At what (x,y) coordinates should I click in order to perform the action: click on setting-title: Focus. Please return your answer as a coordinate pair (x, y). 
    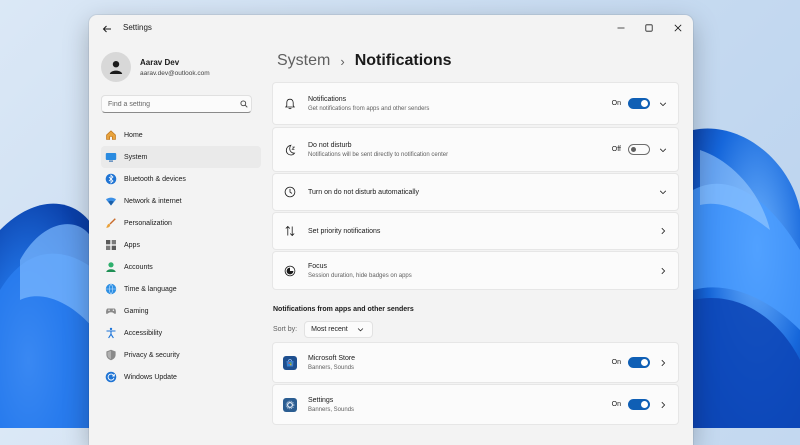
    Looking at the image, I should click on (318, 266).